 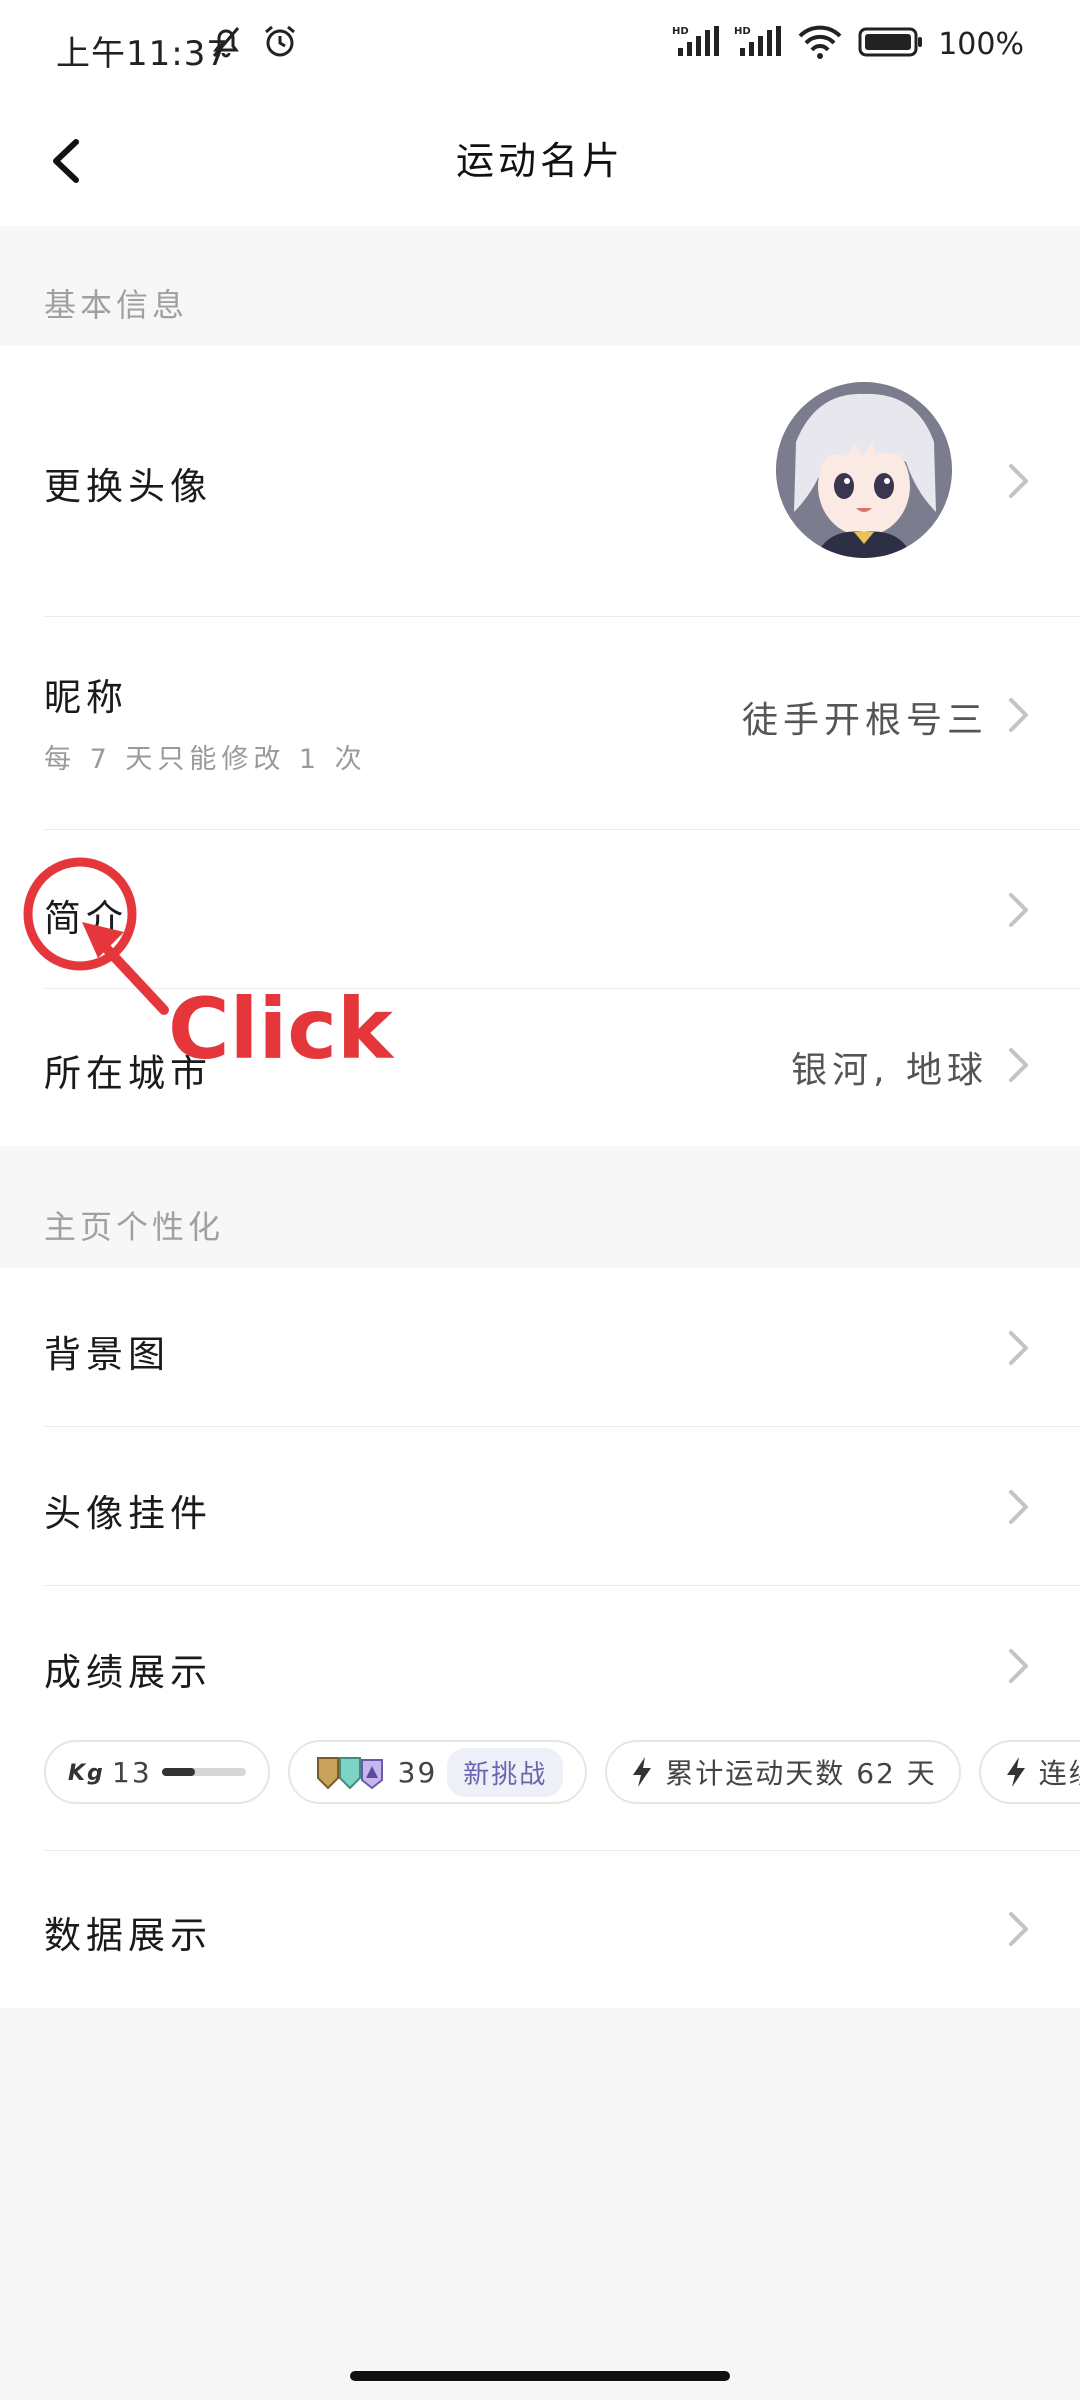 I want to click on bio-row: 简介, so click(x=540, y=909).